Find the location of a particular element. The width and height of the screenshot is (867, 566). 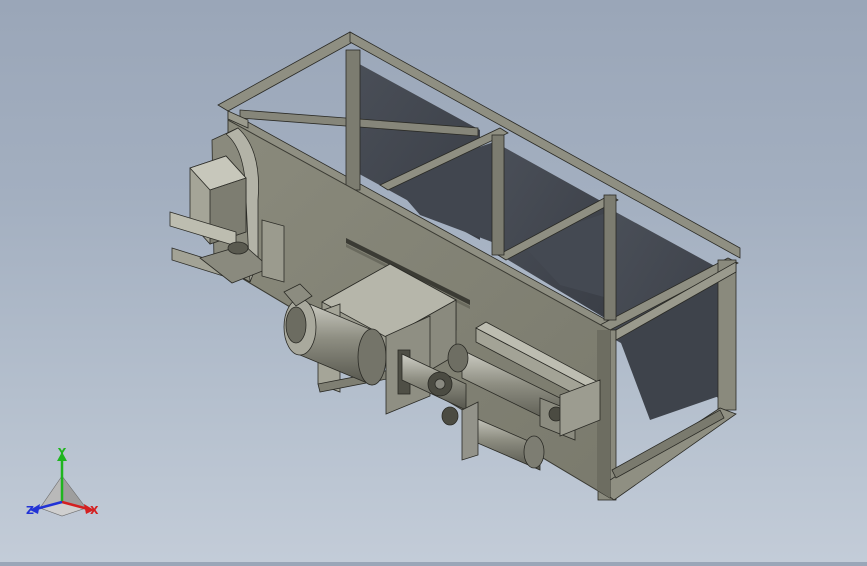

y-axis-label: Y is located at coordinates (62, 452).